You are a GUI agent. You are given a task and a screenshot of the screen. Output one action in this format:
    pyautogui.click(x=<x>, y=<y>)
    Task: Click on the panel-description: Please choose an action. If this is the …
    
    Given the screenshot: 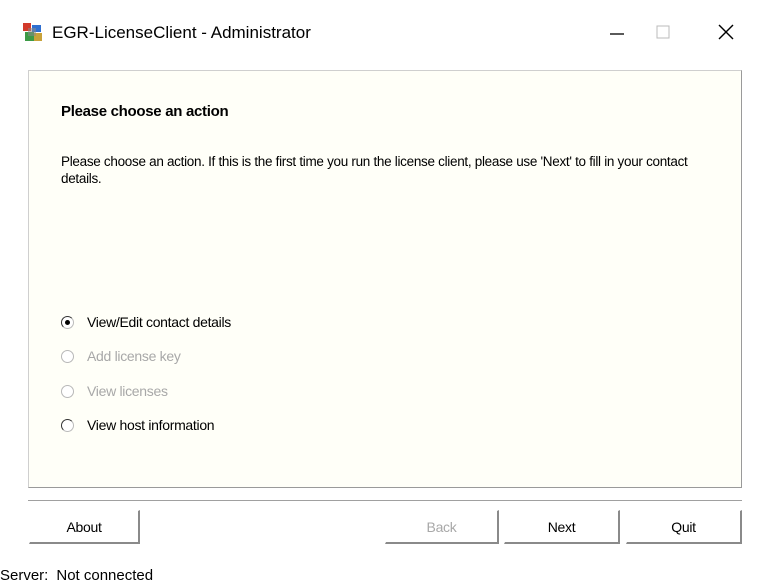 What is the action you would take?
    pyautogui.click(x=374, y=170)
    